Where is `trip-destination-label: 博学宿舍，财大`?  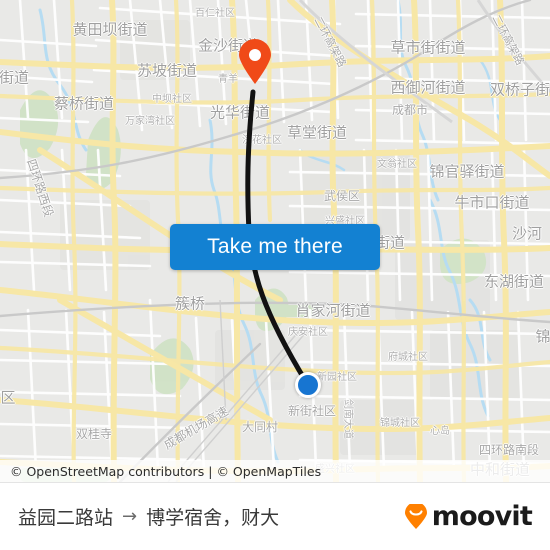
trip-destination-label: 博学宿舍，财大 is located at coordinates (213, 518).